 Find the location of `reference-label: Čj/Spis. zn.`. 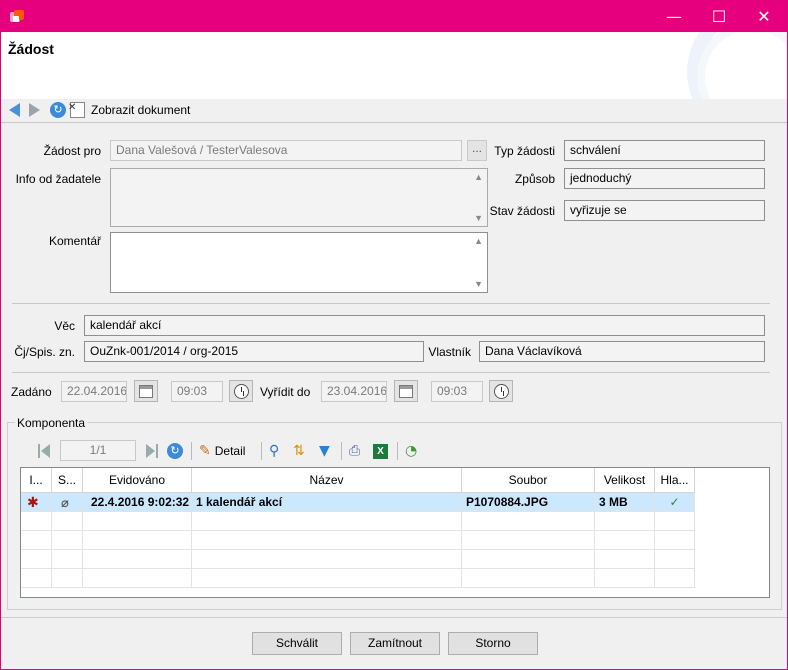

reference-label: Čj/Spis. zn. is located at coordinates (44, 352).